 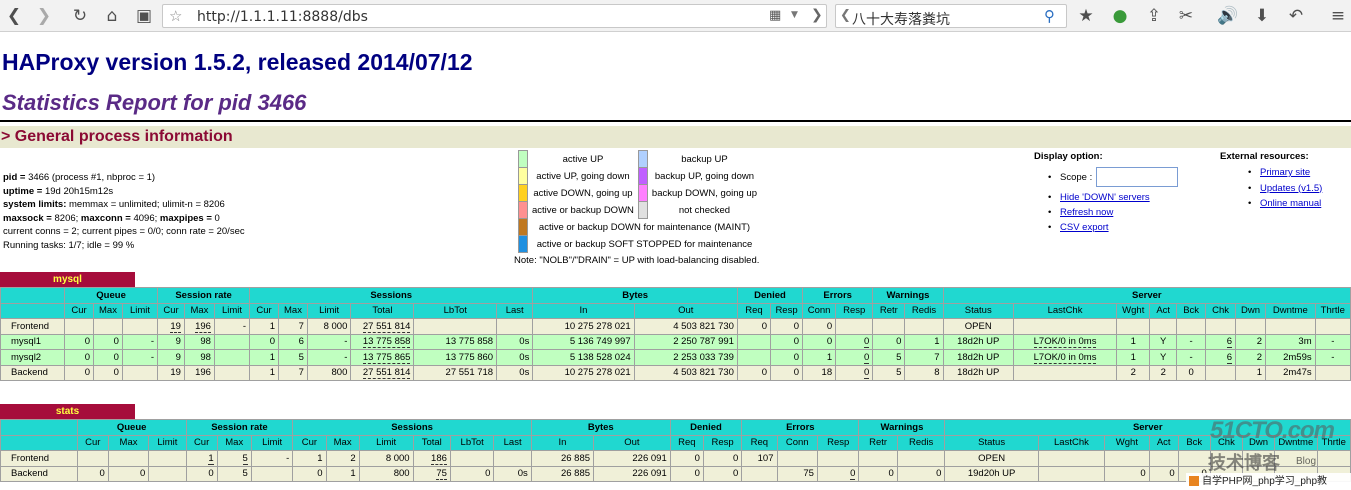 What do you see at coordinates (1076, 177) in the screenshot?
I see `scope-label: Scope :` at bounding box center [1076, 177].